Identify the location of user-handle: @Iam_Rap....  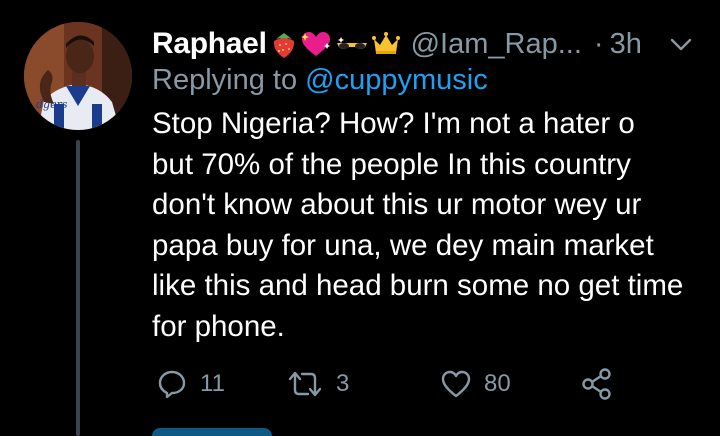
(496, 44).